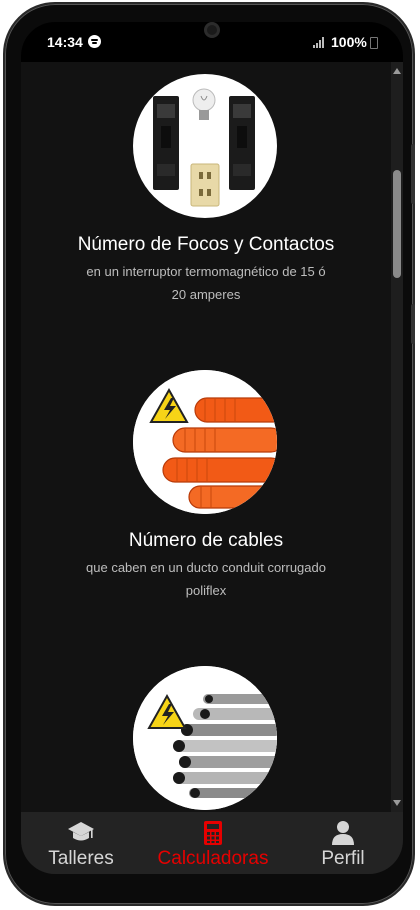 The image size is (420, 910). What do you see at coordinates (81, 858) in the screenshot?
I see `nav-label: Talleres` at bounding box center [81, 858].